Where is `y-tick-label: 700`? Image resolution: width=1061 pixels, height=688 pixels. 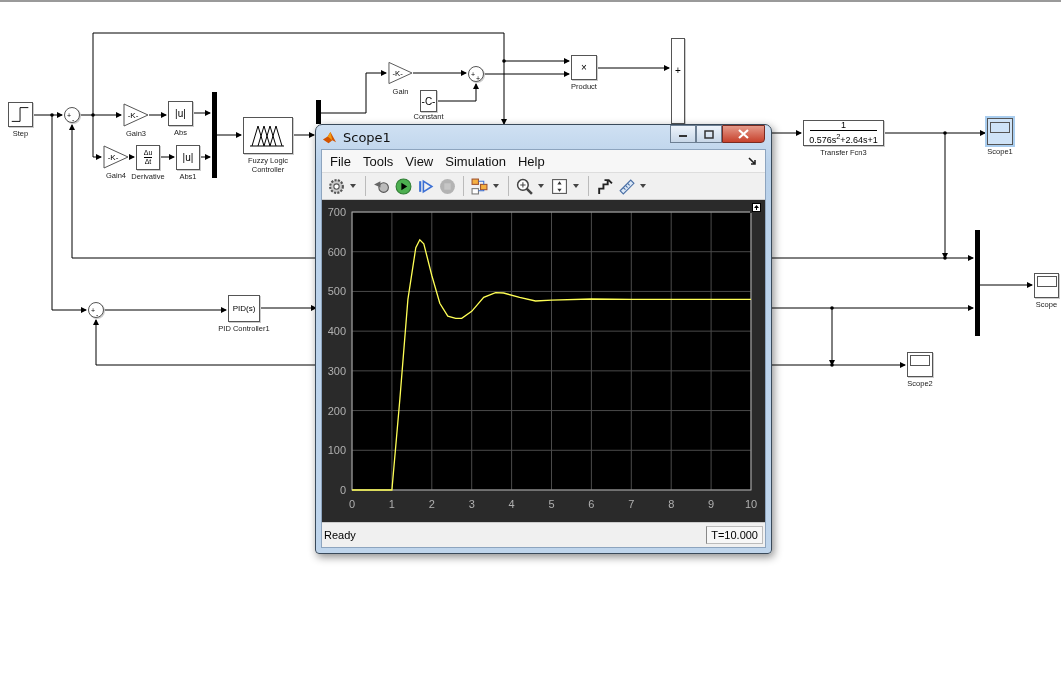
y-tick-label: 700 is located at coordinates (336, 212).